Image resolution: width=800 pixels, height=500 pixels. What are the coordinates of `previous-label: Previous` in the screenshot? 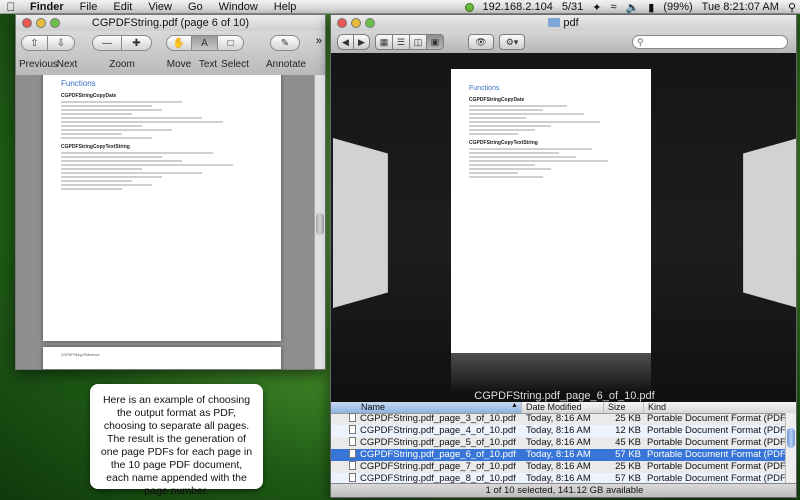 It's located at (38, 64).